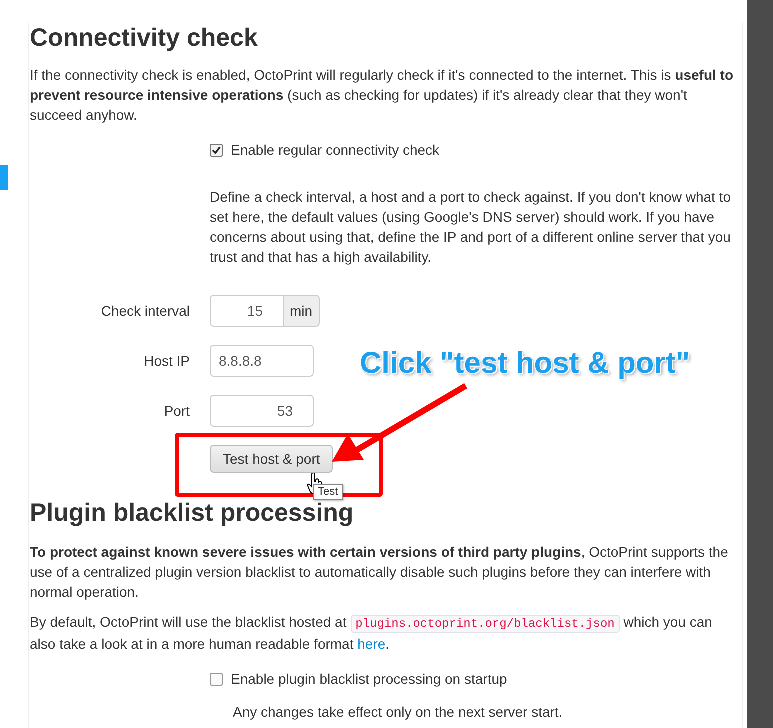  What do you see at coordinates (525, 364) in the screenshot?
I see `callout-text: Click "test host & port"` at bounding box center [525, 364].